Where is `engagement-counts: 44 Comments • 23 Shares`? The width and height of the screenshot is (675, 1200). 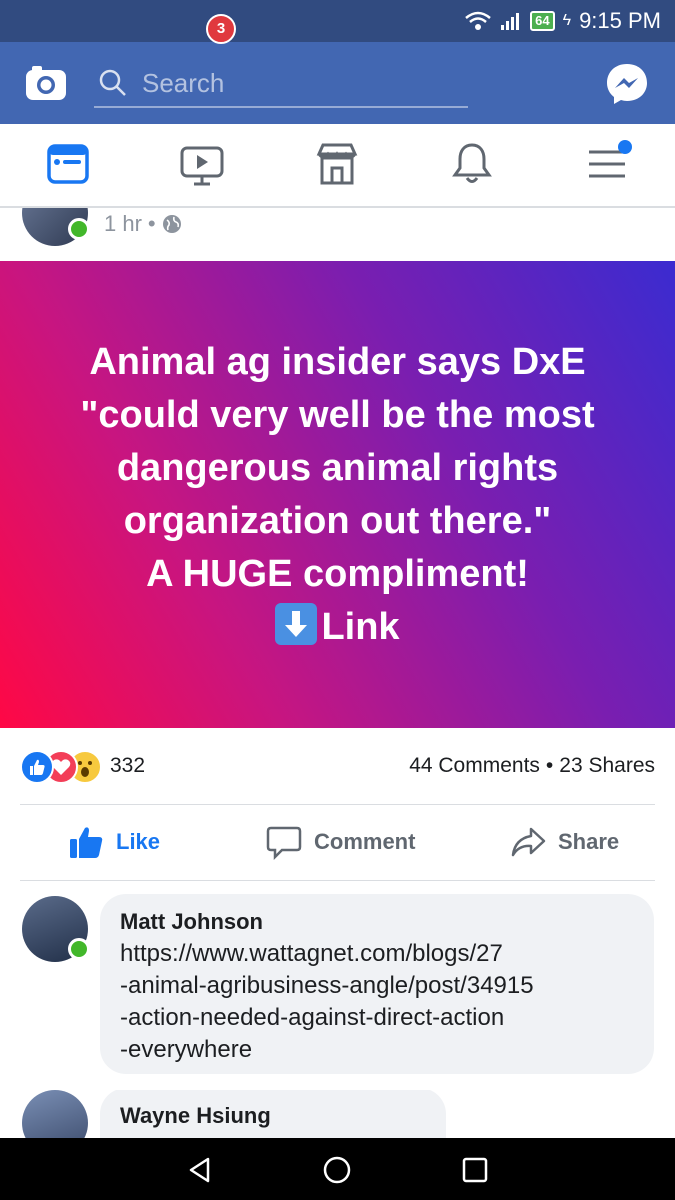
engagement-counts: 44 Comments • 23 Shares is located at coordinates (532, 766).